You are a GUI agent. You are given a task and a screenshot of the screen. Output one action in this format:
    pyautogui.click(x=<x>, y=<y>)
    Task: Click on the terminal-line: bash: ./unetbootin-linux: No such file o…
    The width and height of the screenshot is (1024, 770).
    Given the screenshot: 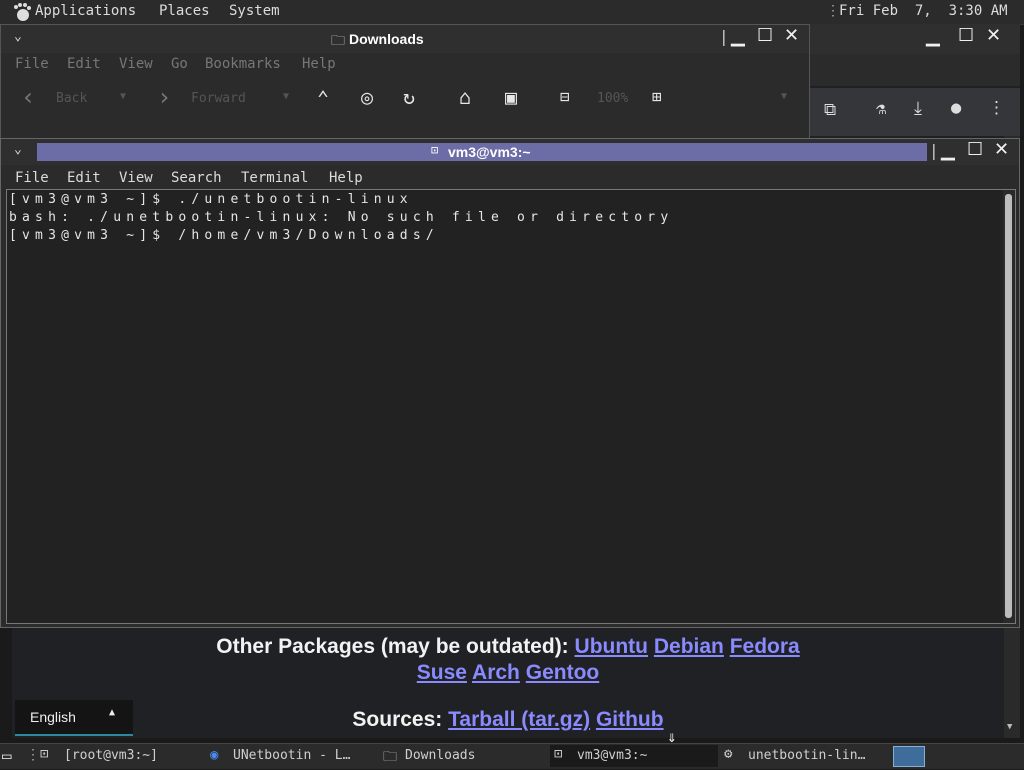 What is the action you would take?
    pyautogui.click(x=341, y=217)
    